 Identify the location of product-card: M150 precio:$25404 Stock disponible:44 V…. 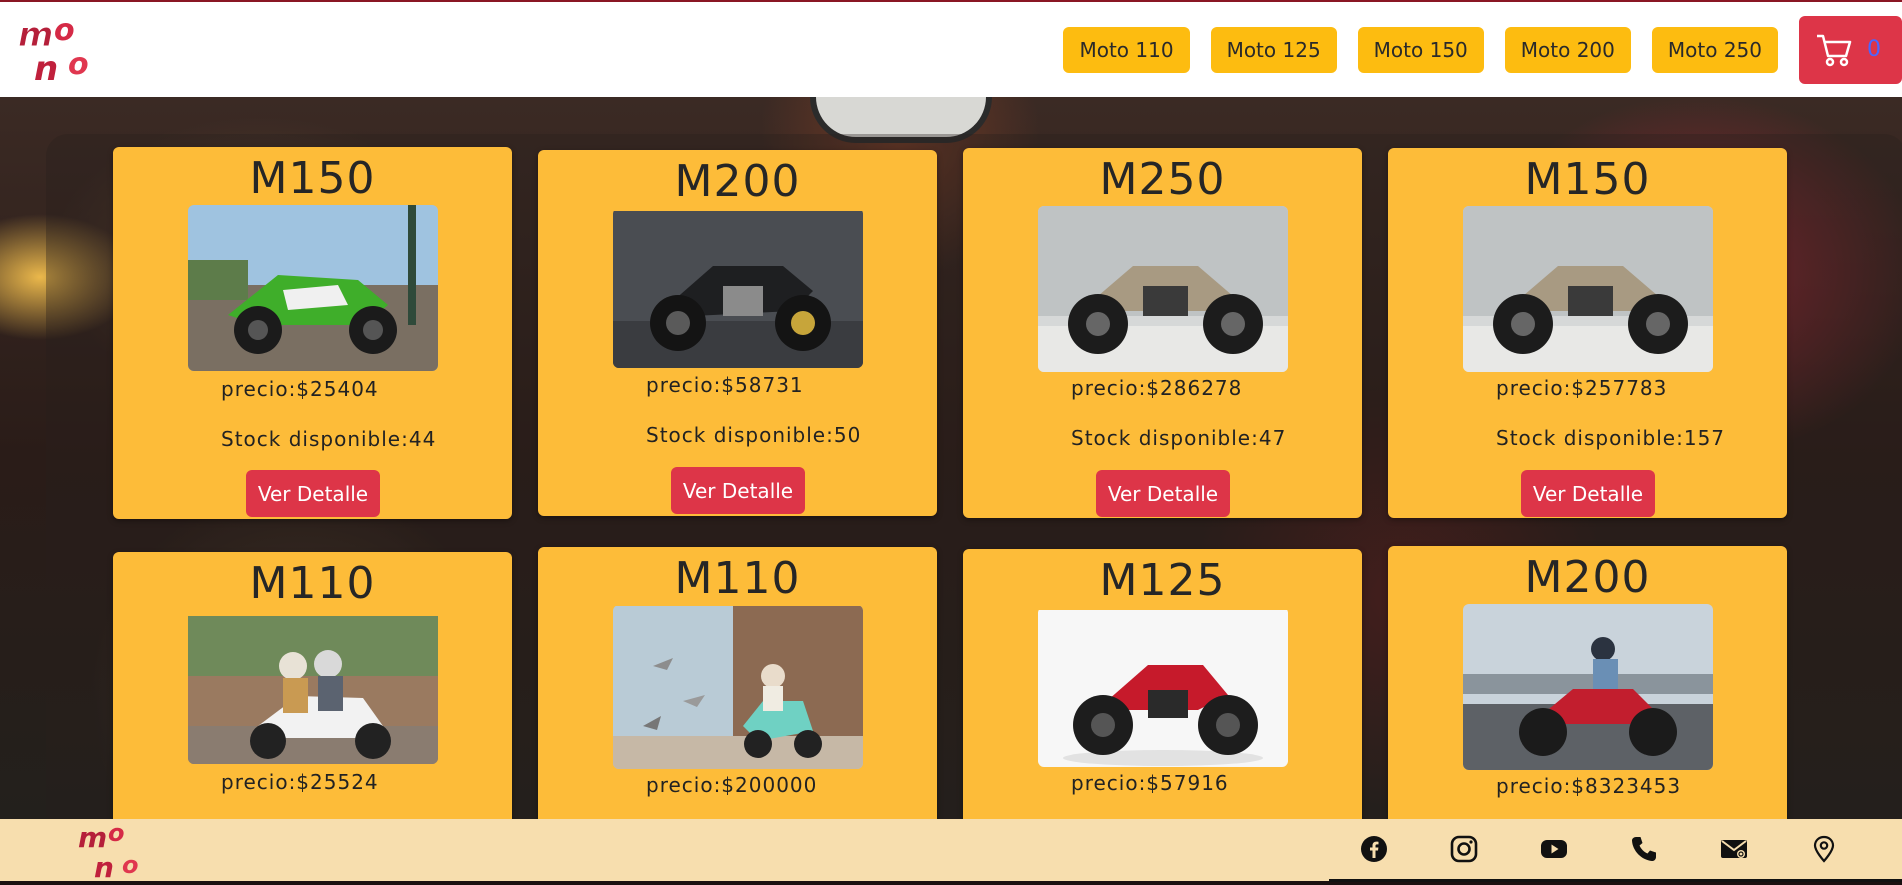
(312, 333).